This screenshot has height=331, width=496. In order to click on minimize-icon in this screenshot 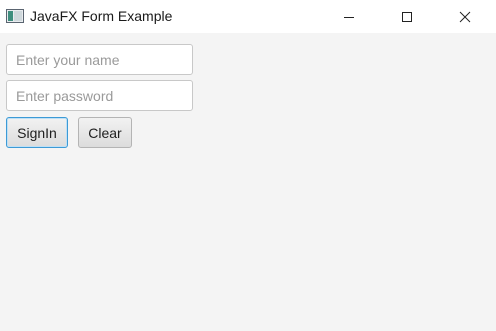, I will do `click(349, 17)`.